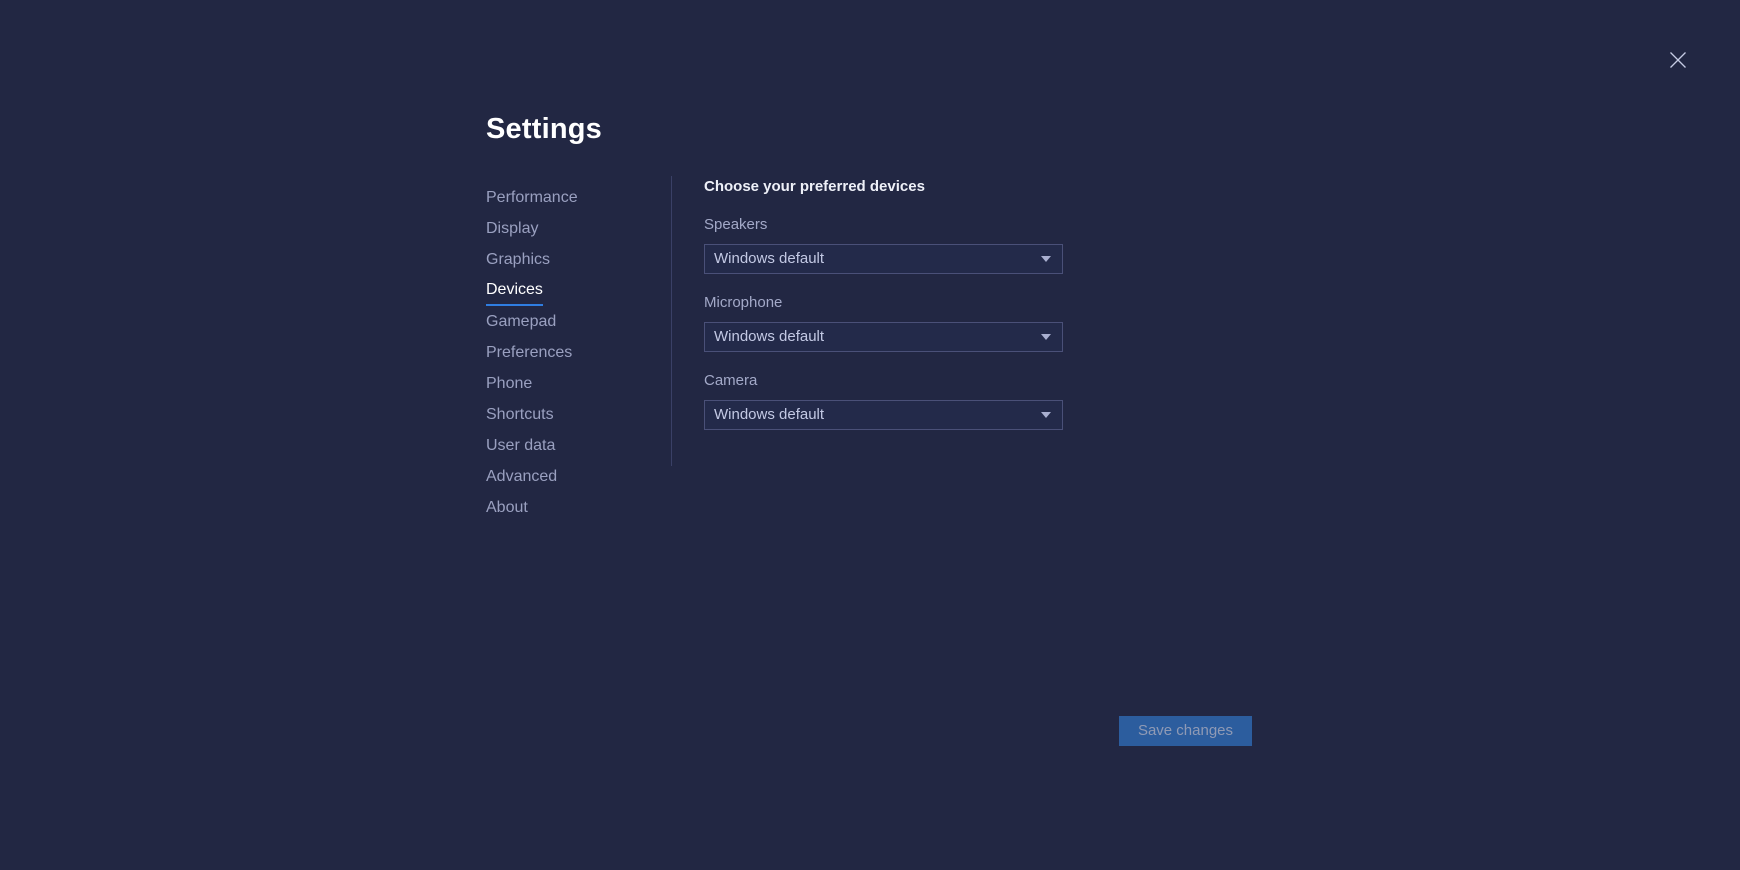 The image size is (1740, 870). What do you see at coordinates (814, 186) in the screenshot?
I see `panel-heading: Choose your preferred devices` at bounding box center [814, 186].